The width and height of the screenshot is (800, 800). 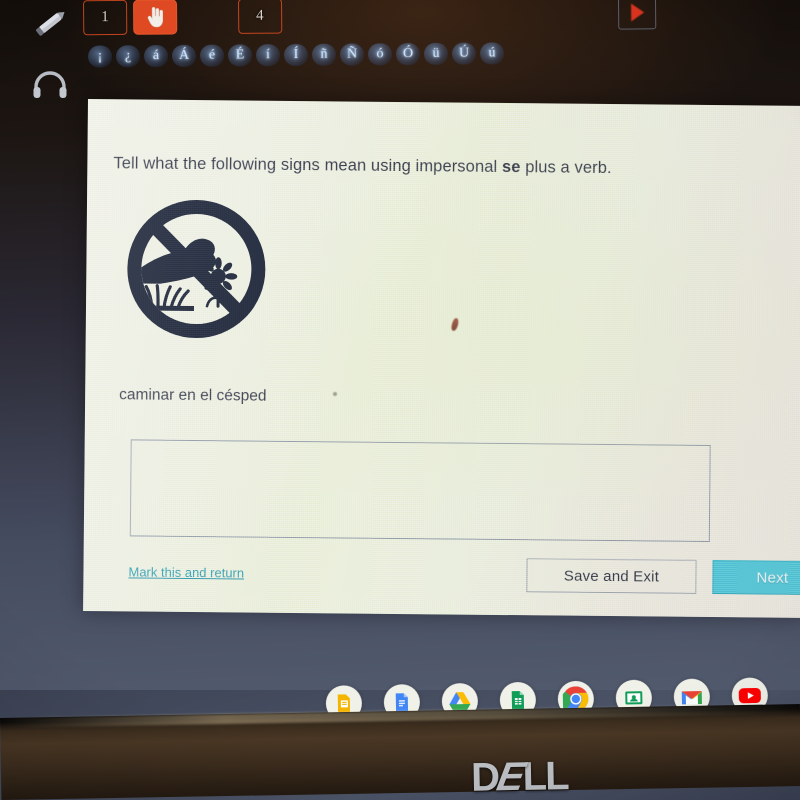 What do you see at coordinates (100, 56) in the screenshot?
I see `accent-key-0: ¡` at bounding box center [100, 56].